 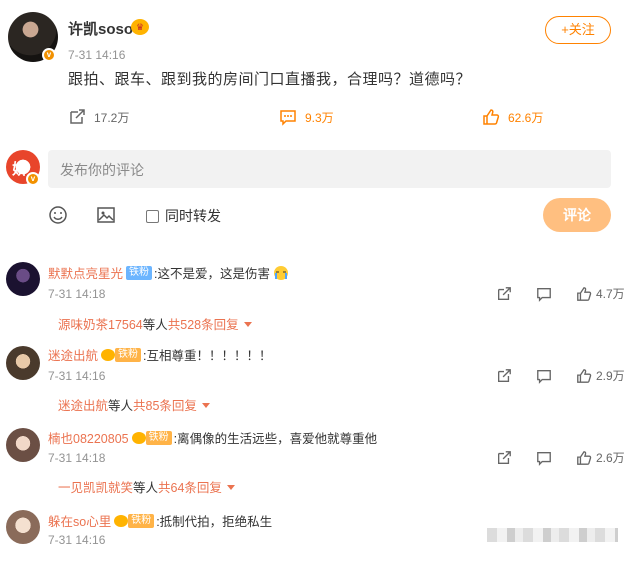 I want to click on comment-like-count: 2.9万, so click(x=610, y=376).